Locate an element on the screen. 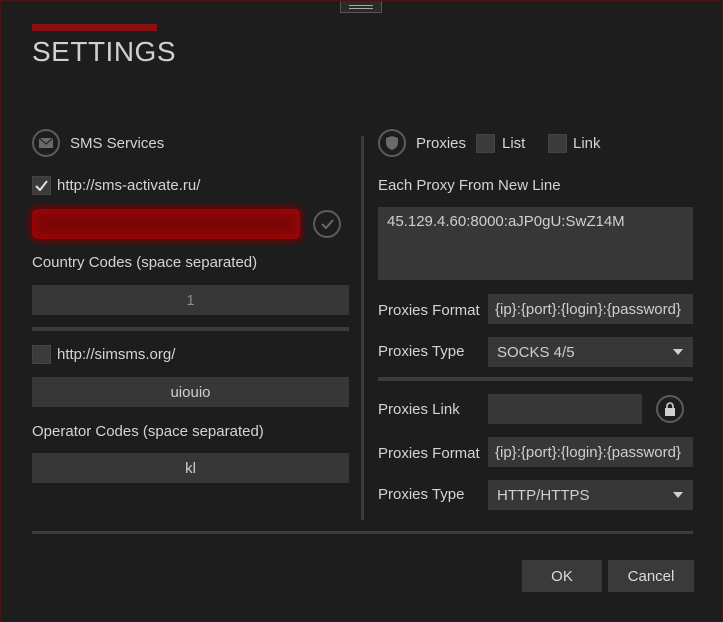  checkmark-icon is located at coordinates (41, 185).